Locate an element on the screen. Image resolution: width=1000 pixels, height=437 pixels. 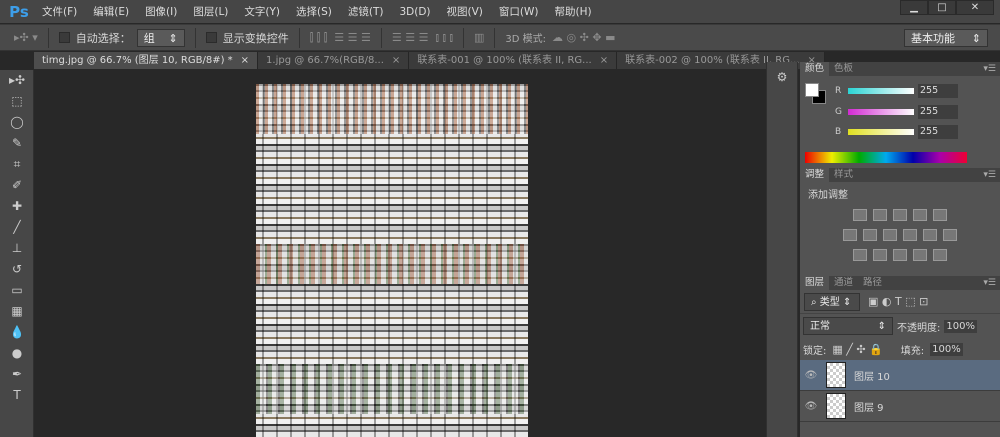
exposure-icon is located at coordinates (920, 215).